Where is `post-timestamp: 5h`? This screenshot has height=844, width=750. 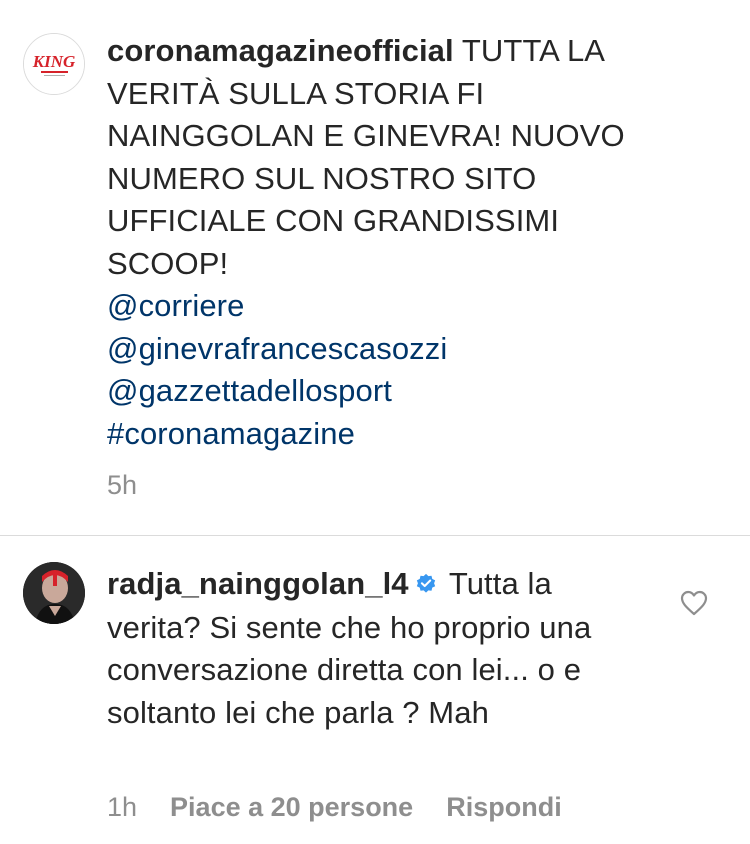
post-timestamp: 5h is located at coordinates (122, 485).